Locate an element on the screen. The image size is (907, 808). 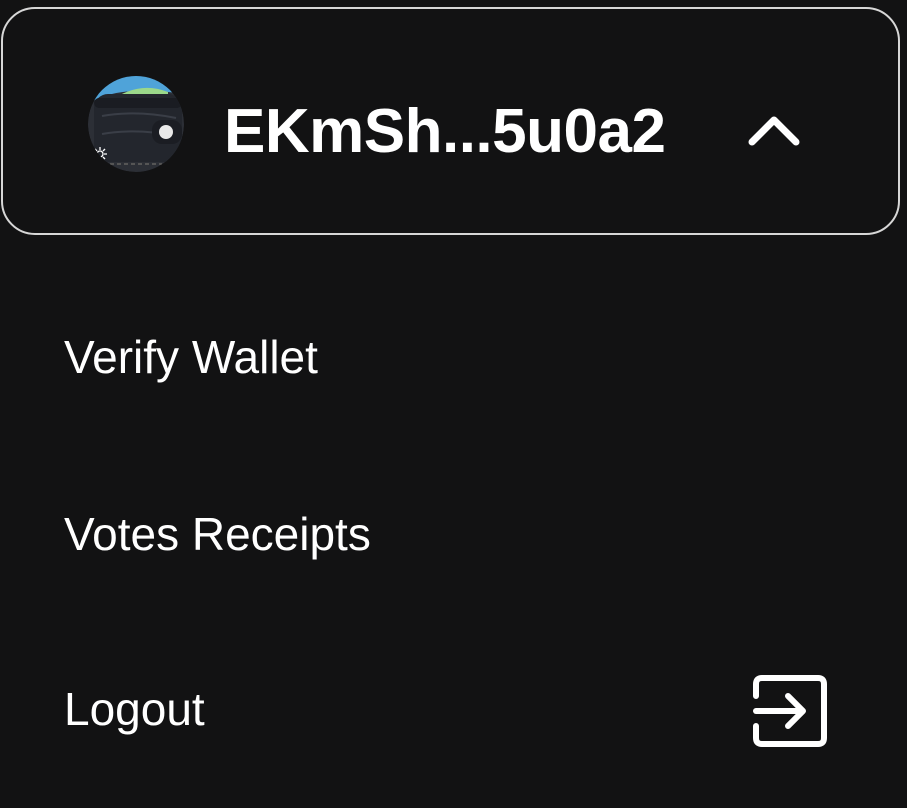
wallet-avatar-icon is located at coordinates (136, 124).